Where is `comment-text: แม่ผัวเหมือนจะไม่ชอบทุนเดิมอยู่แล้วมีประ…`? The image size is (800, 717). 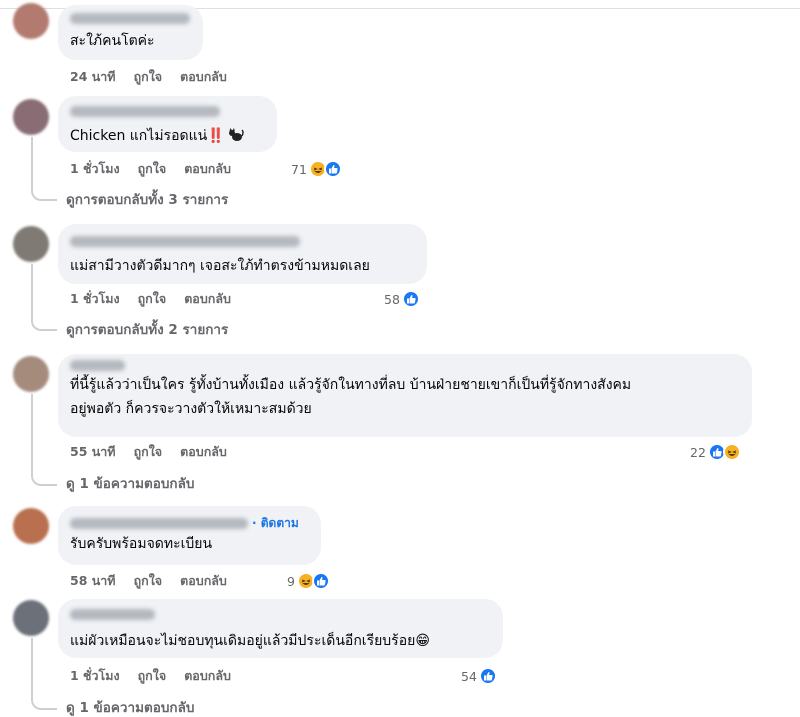 comment-text: แม่ผัวเหมือนจะไม่ชอบทุนเดิมอยู่แล้วมีประ… is located at coordinates (250, 641).